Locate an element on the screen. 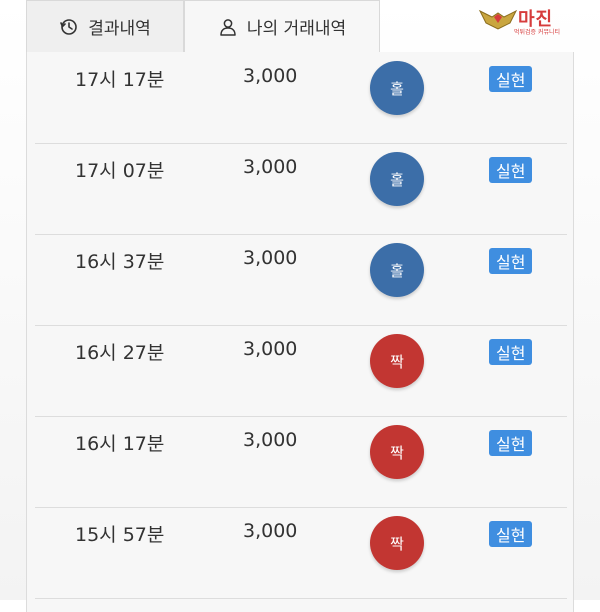  history-row: 16시 17분 3,000 짝 실현 is located at coordinates (301, 462).